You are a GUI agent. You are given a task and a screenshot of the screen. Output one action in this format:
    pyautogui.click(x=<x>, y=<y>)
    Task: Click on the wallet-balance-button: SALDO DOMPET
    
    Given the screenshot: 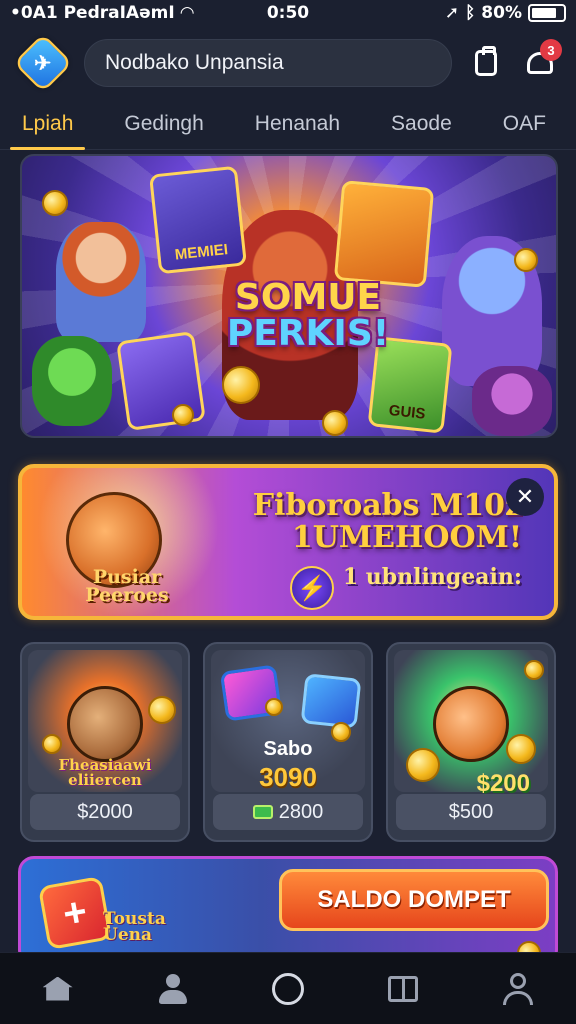 What is the action you would take?
    pyautogui.click(x=414, y=900)
    